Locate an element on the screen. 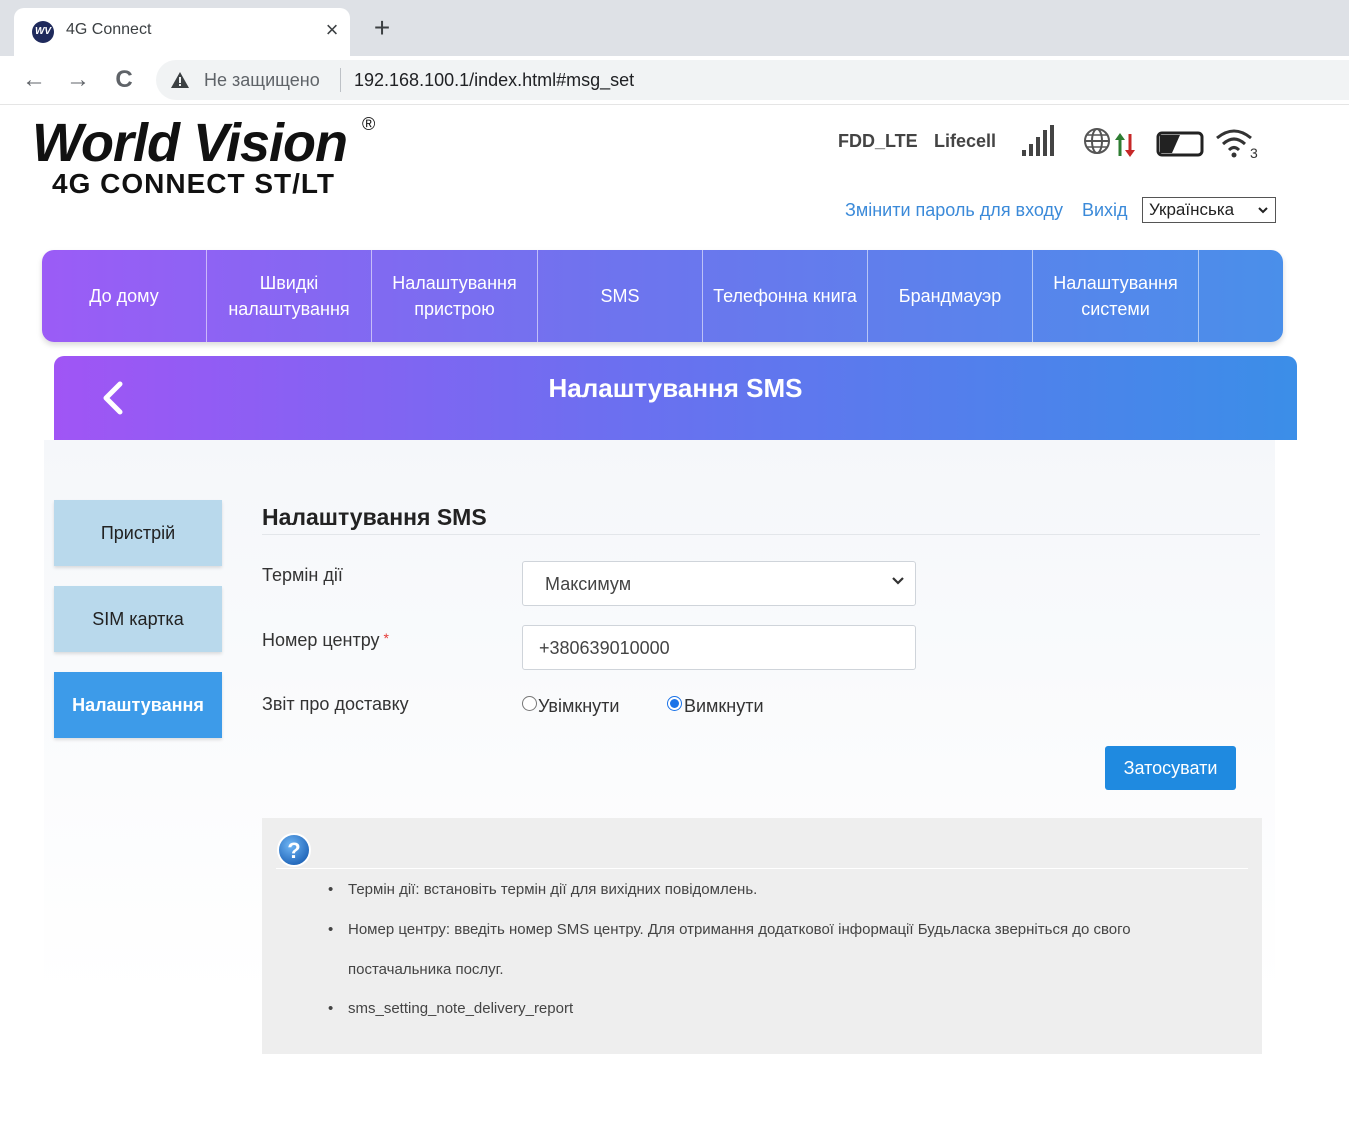 The width and height of the screenshot is (1349, 1126). browser-tab: WV 4G Connect × is located at coordinates (182, 32).